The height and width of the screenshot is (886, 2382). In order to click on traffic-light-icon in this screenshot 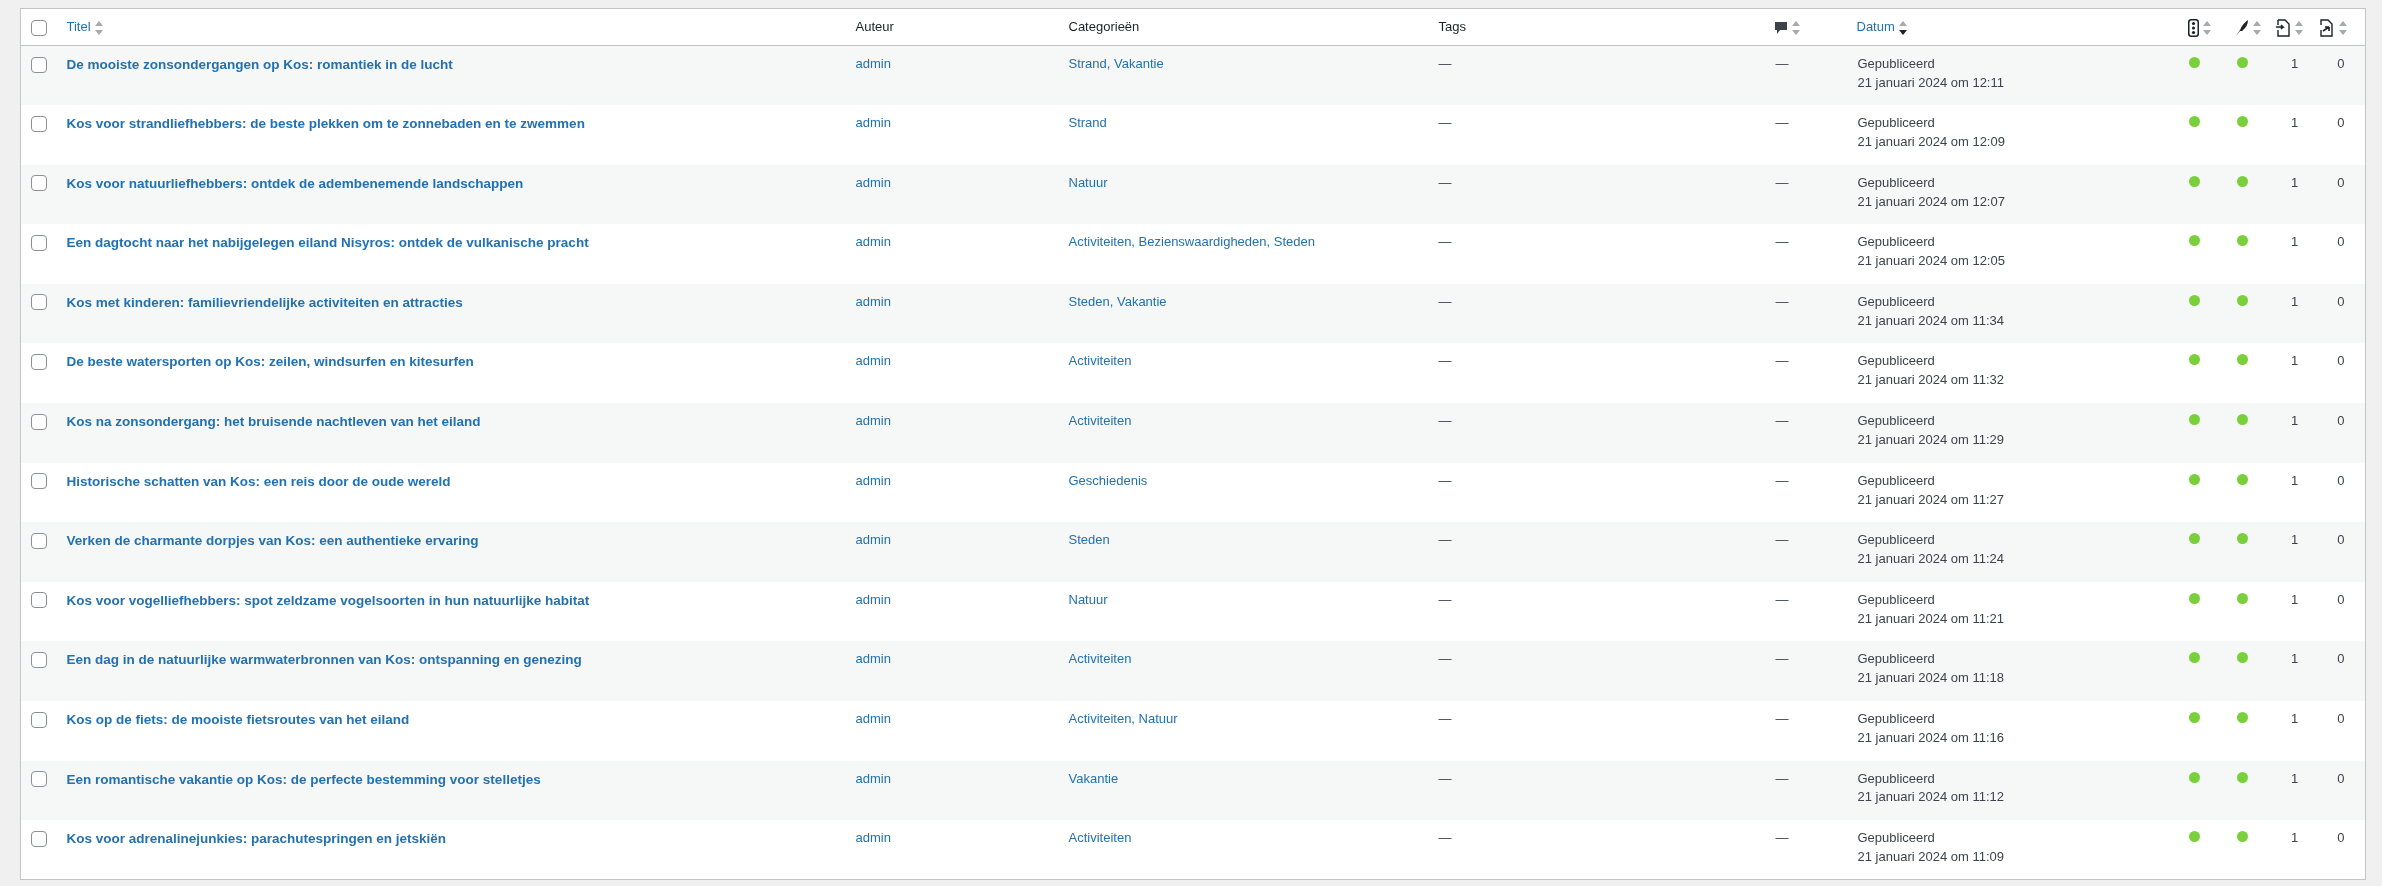, I will do `click(2193, 27)`.